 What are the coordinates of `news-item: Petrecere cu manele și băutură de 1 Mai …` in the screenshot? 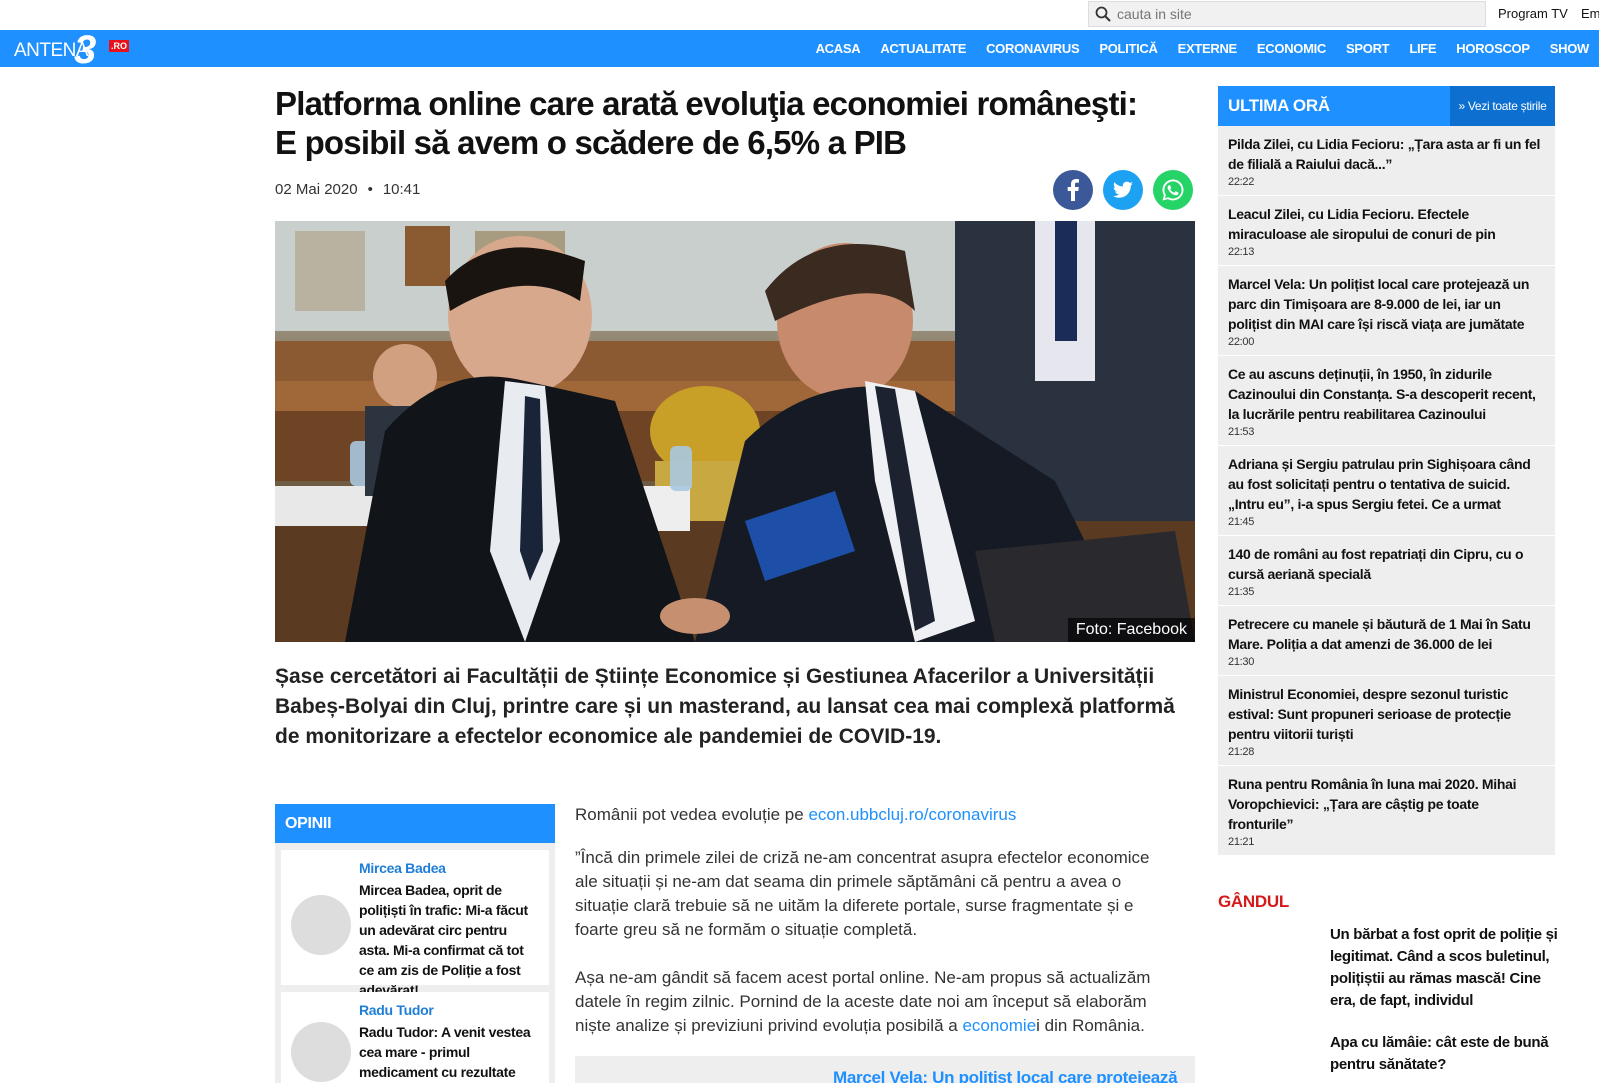 It's located at (1386, 641).